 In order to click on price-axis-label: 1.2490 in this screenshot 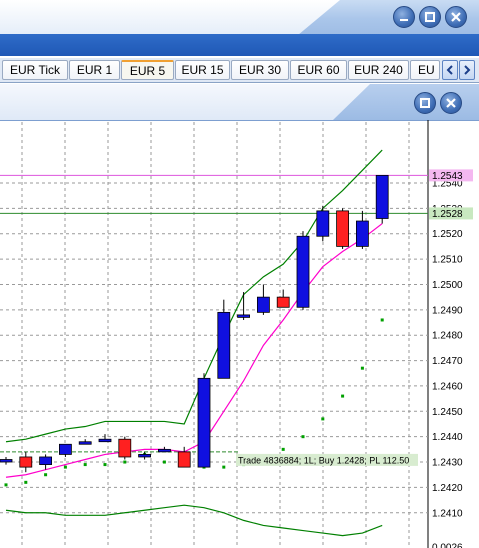, I will do `click(447, 310)`.